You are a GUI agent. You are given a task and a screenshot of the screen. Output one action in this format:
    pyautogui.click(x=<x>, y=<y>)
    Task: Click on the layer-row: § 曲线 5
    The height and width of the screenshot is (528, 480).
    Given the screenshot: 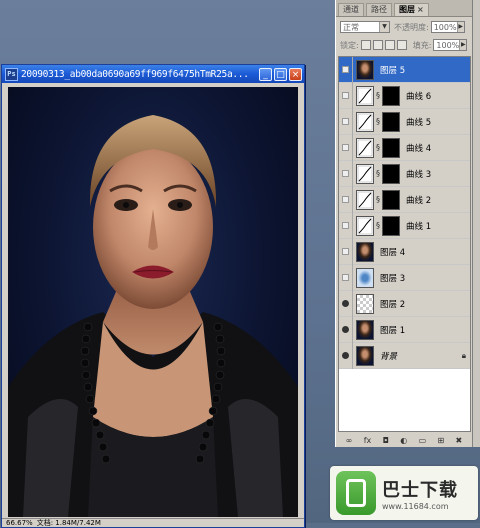 What is the action you would take?
    pyautogui.click(x=404, y=121)
    